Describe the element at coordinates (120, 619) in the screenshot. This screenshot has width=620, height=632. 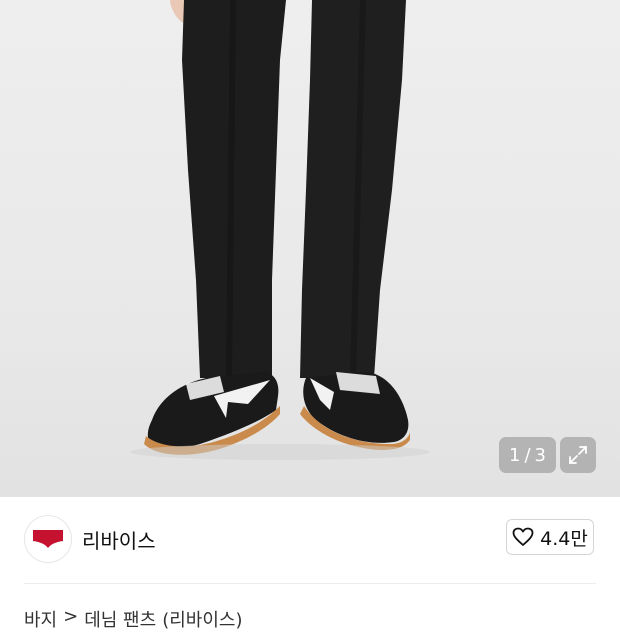
I see `breadcrumb-item-subcategory: 데님 팬츠` at that location.